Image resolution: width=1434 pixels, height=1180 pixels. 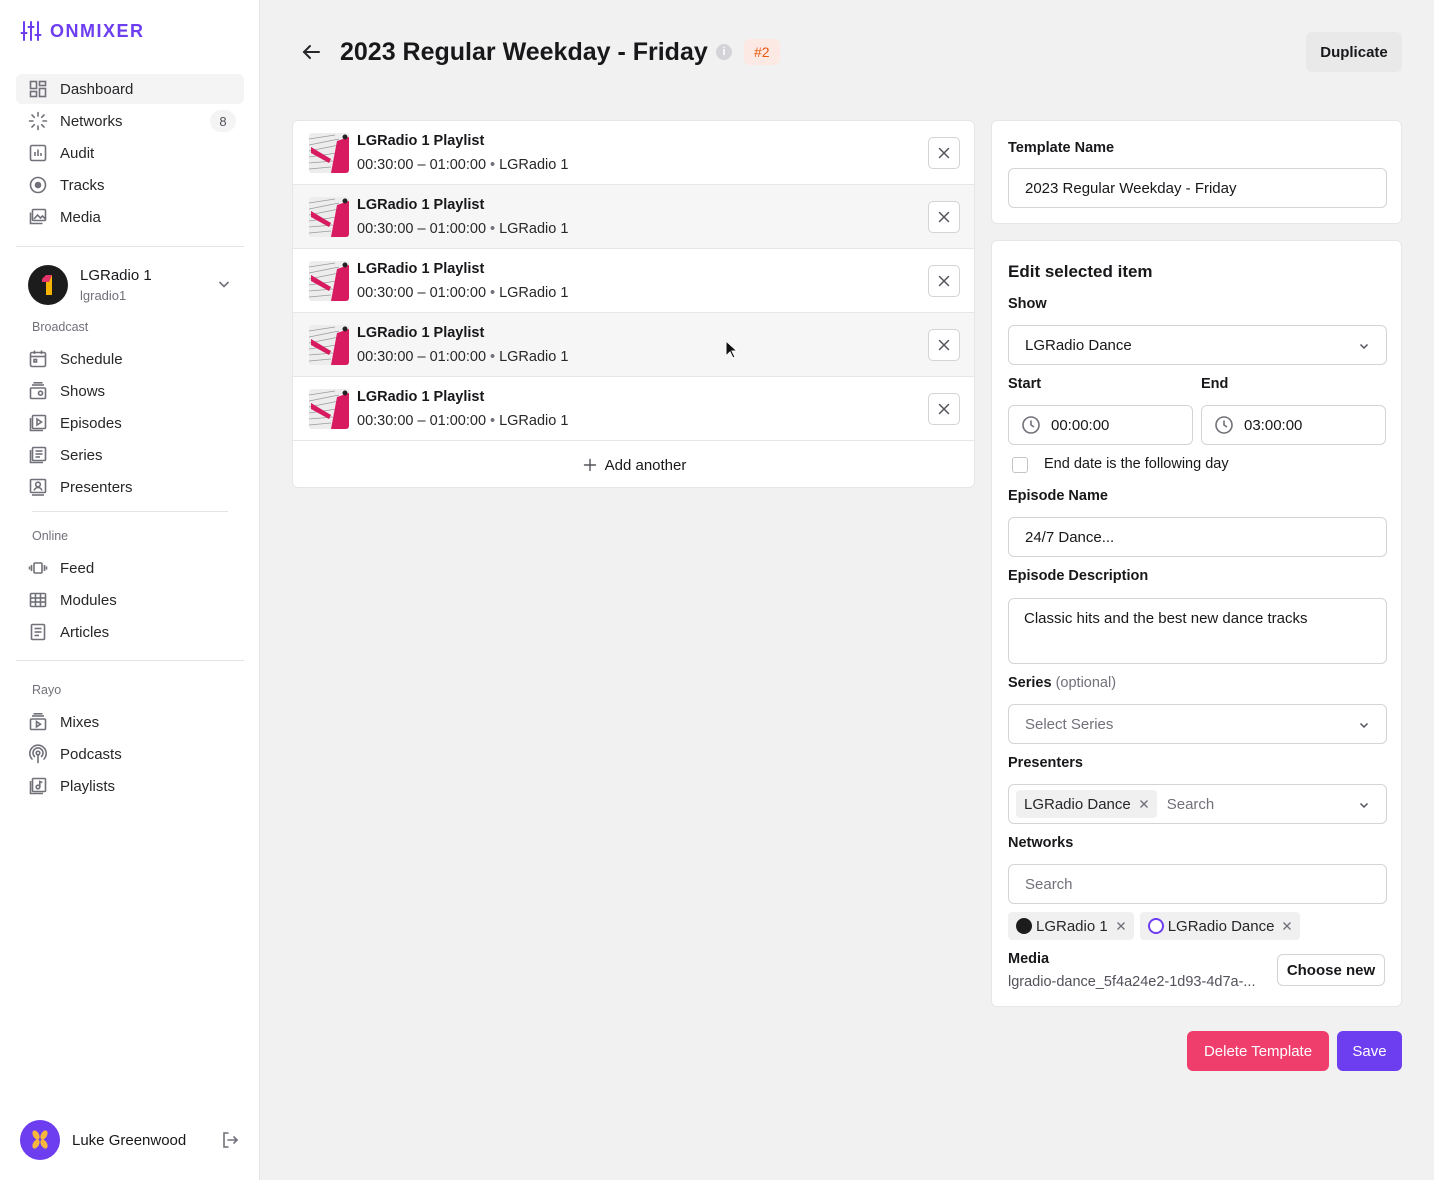 What do you see at coordinates (130, 153) in the screenshot?
I see `sidebar-item-audit: Audit` at bounding box center [130, 153].